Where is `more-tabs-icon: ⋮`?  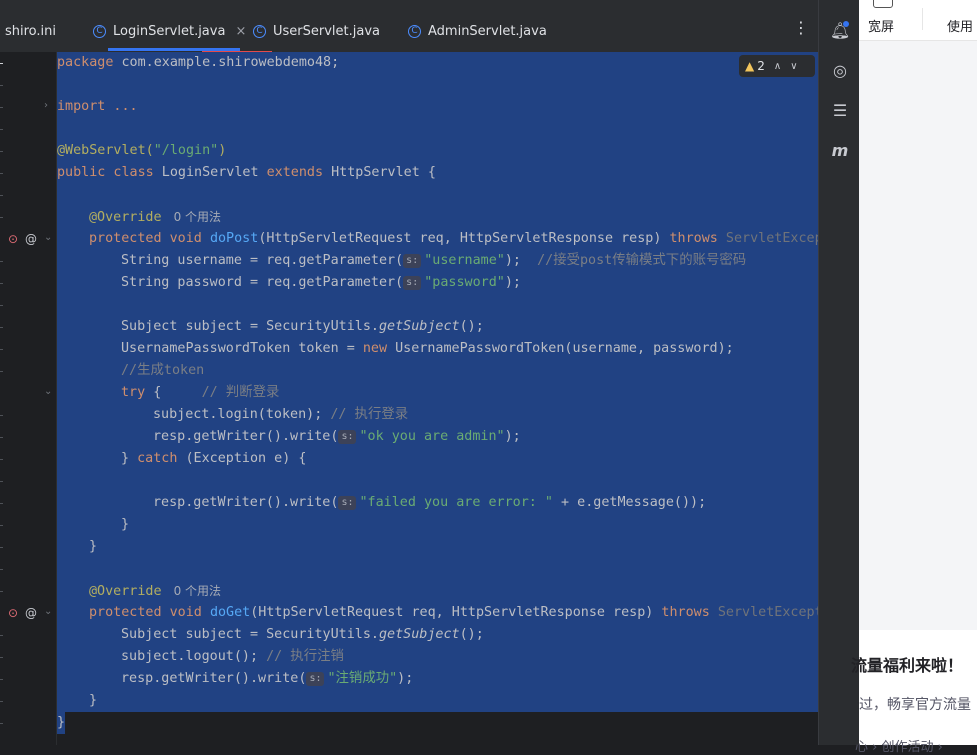
more-tabs-icon: ⋮ is located at coordinates (801, 27).